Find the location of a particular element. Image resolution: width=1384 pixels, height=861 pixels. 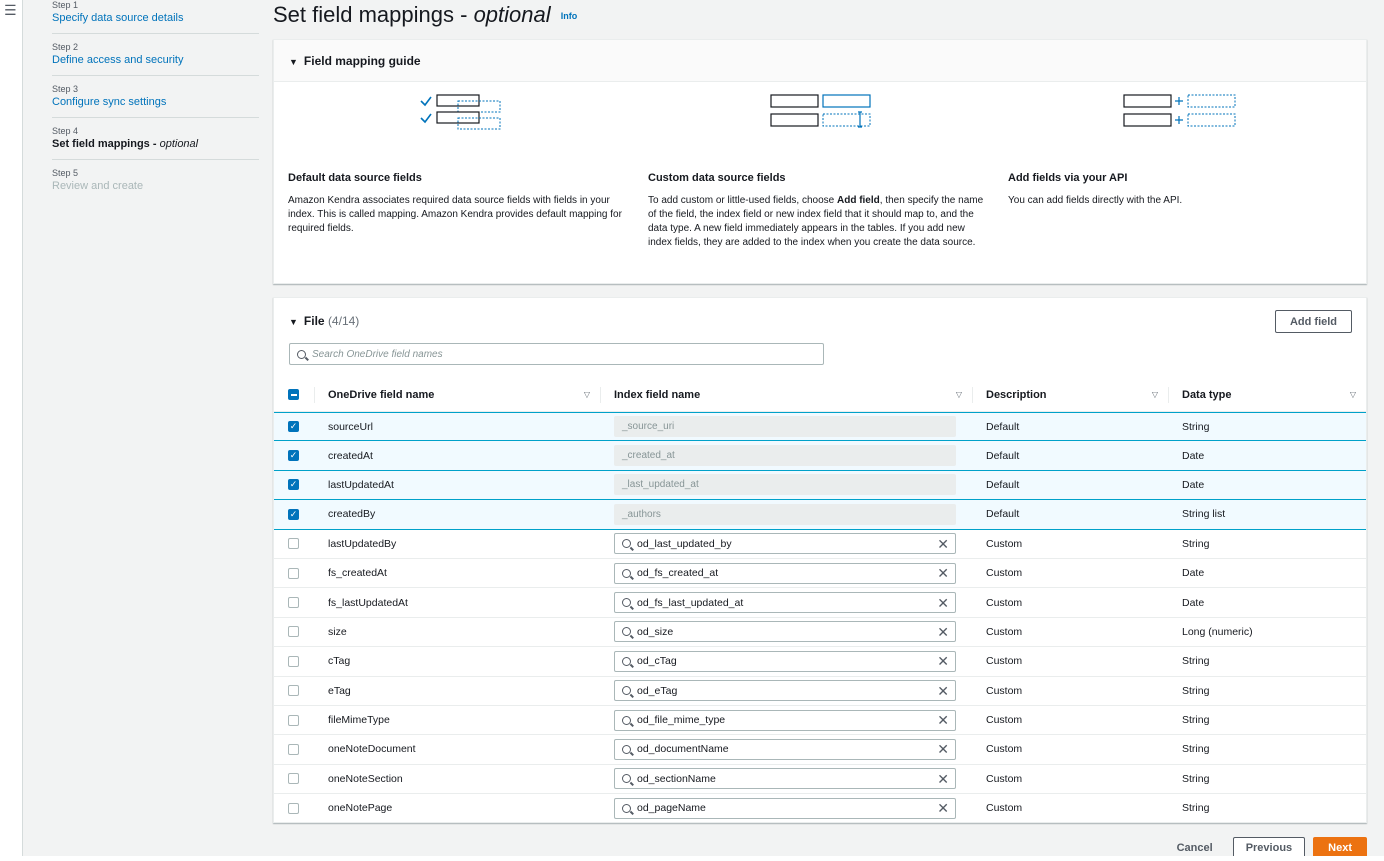

field-search-input is located at coordinates (557, 354).